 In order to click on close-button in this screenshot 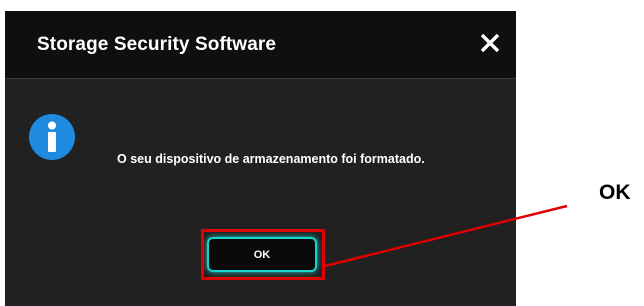, I will do `click(490, 43)`.